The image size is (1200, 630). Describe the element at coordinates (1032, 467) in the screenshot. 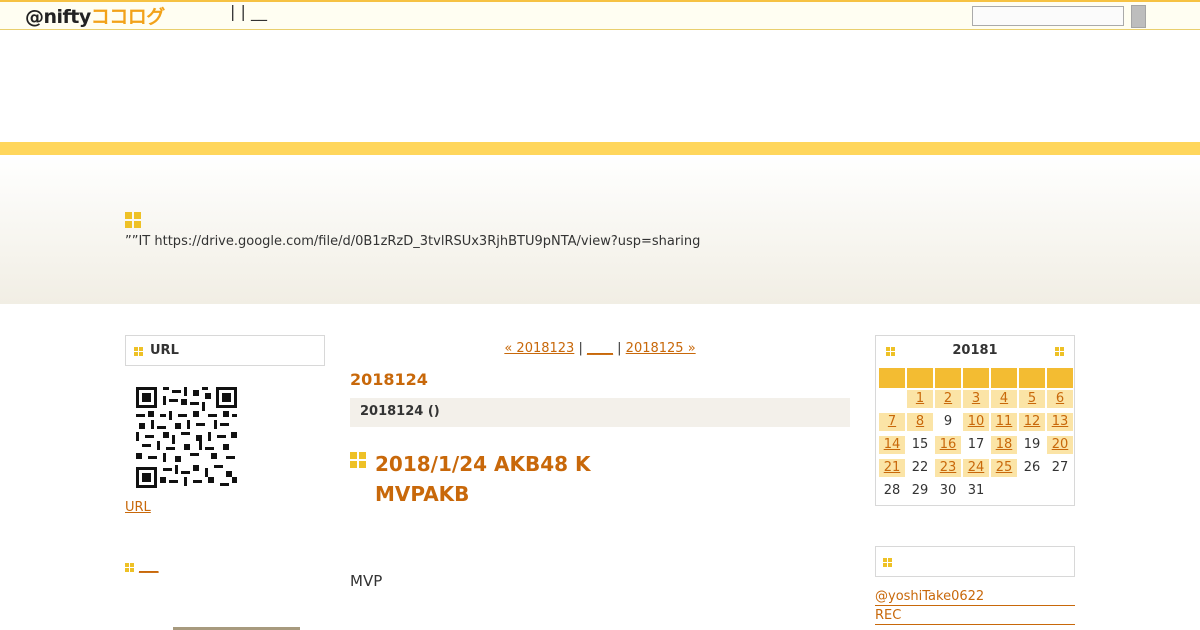

I see `calendar-day: 26` at that location.